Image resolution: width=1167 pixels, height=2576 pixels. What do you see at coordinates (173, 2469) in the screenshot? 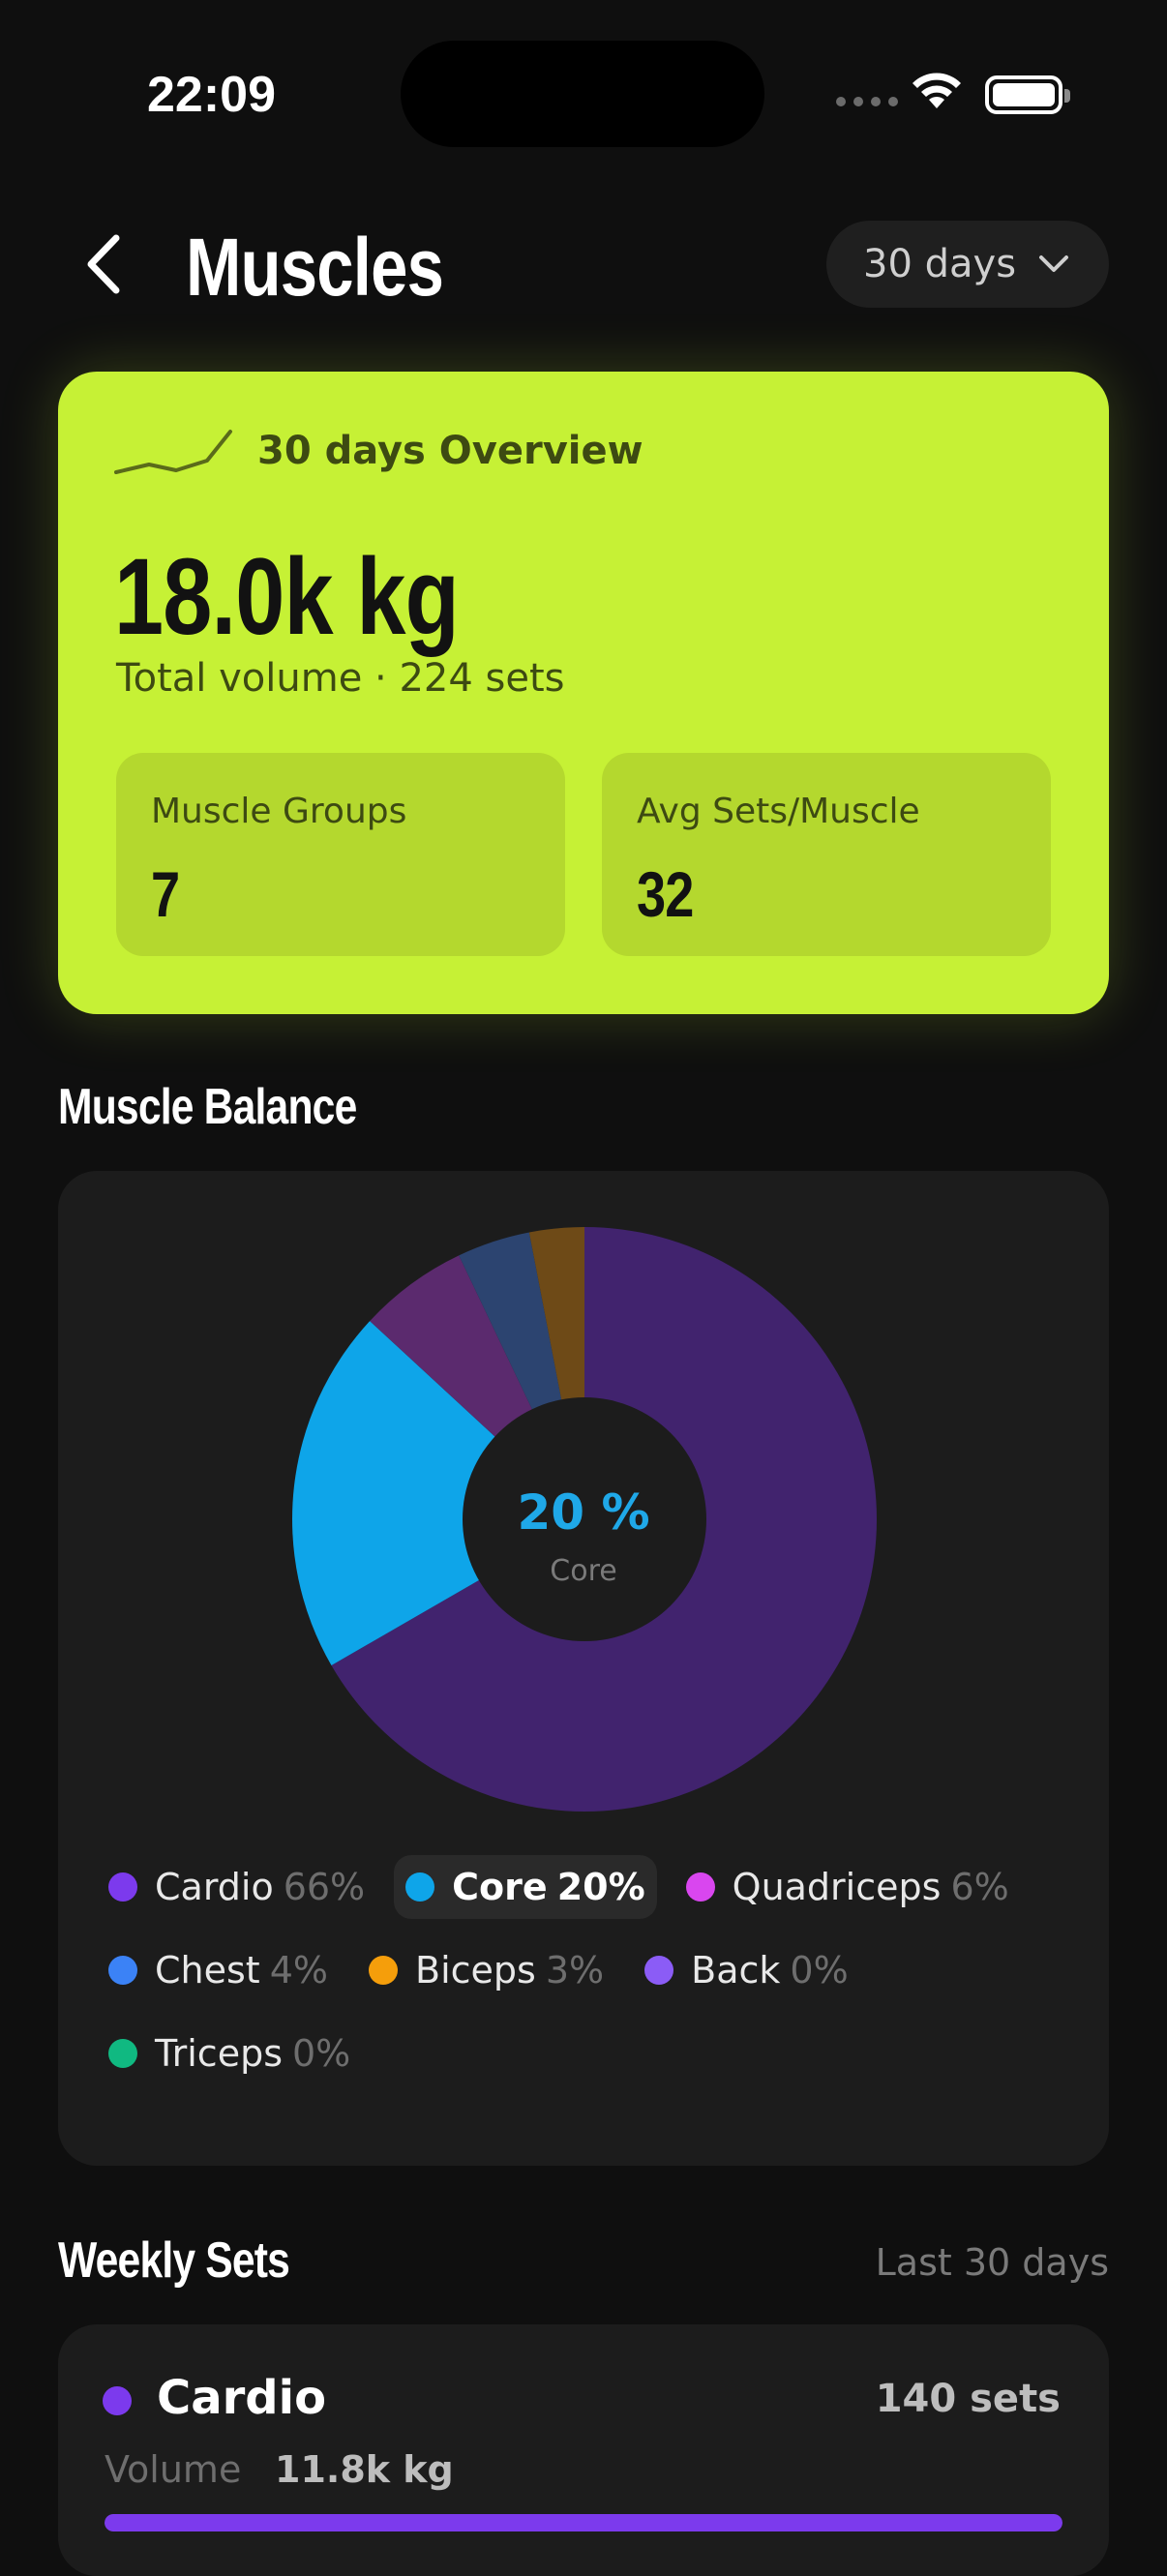
I see `volume-label: Volume` at bounding box center [173, 2469].